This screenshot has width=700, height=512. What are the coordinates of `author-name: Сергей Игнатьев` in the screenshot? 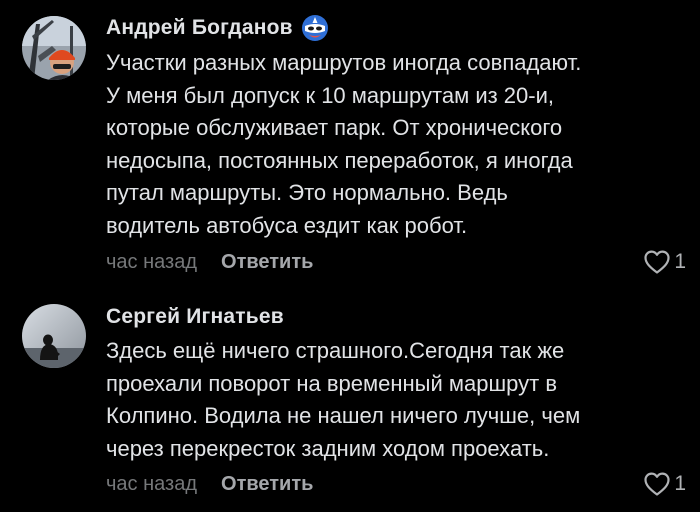 It's located at (195, 317).